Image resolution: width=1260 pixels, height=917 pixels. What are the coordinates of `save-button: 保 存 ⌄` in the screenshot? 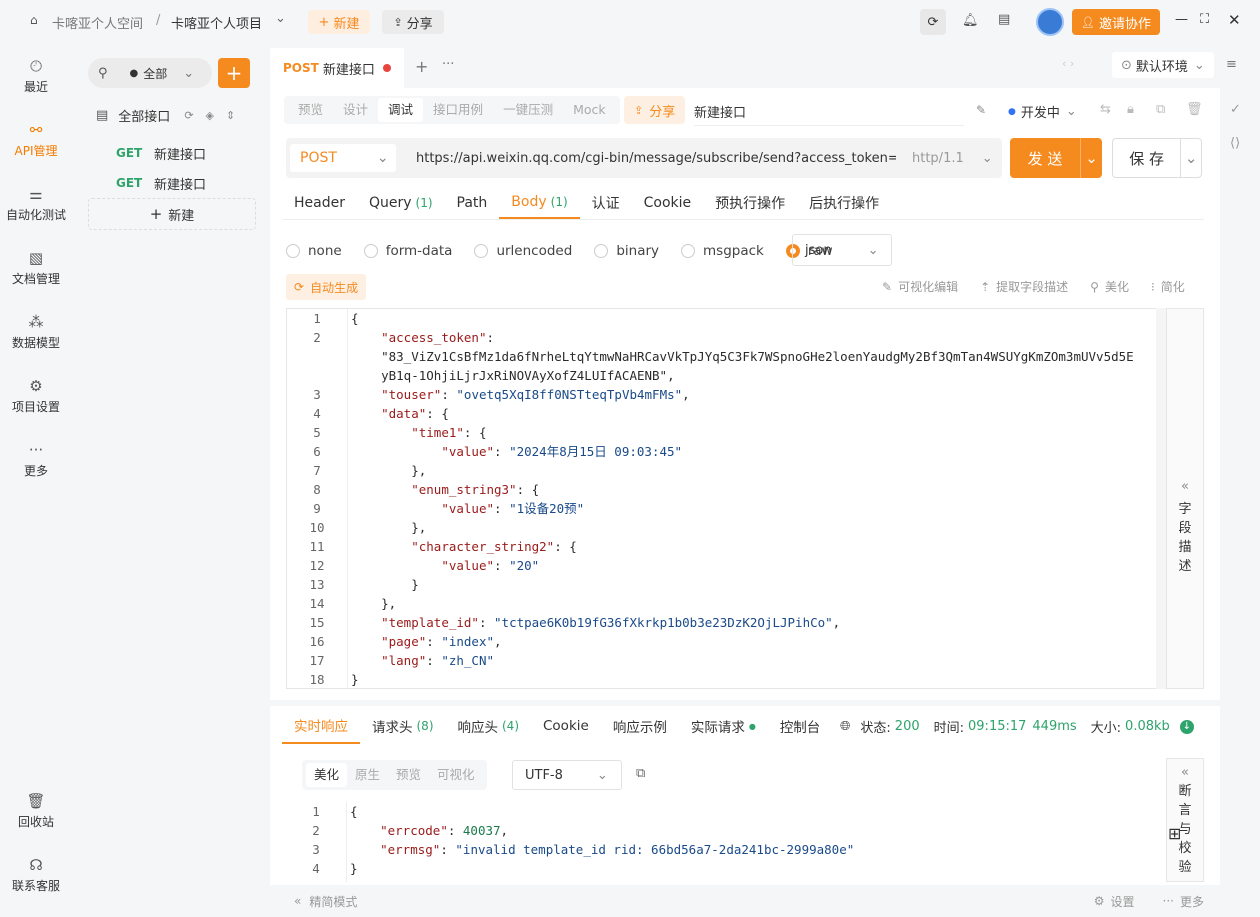 It's located at (1157, 158).